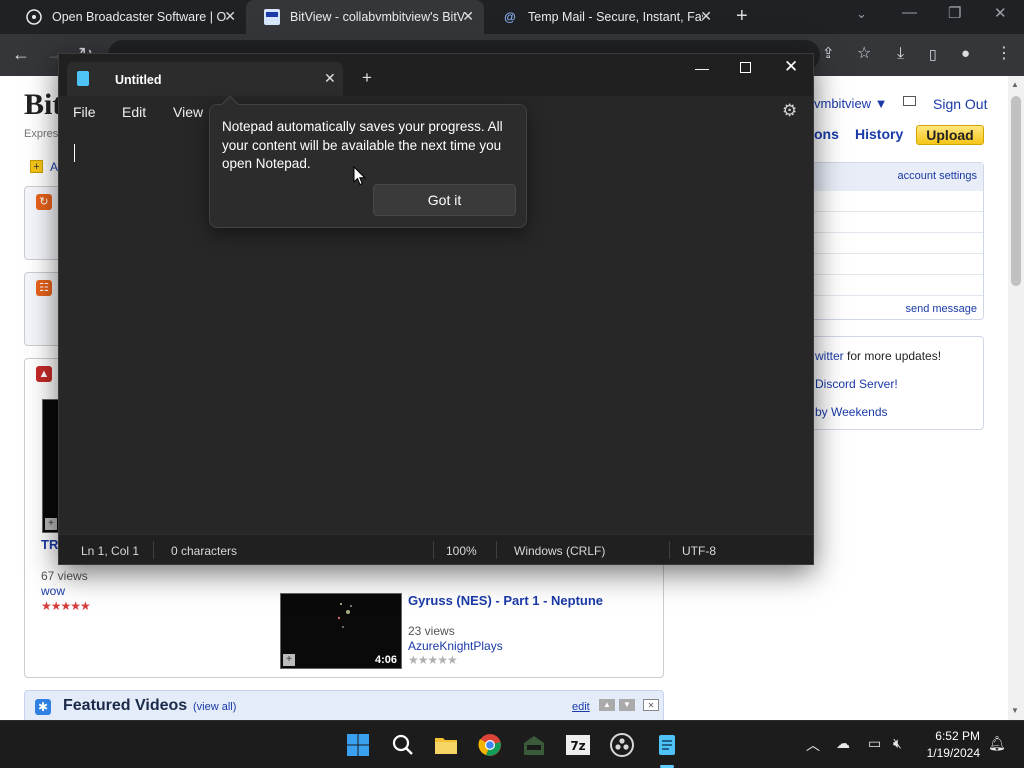  I want to click on video-title: TR, so click(49, 544).